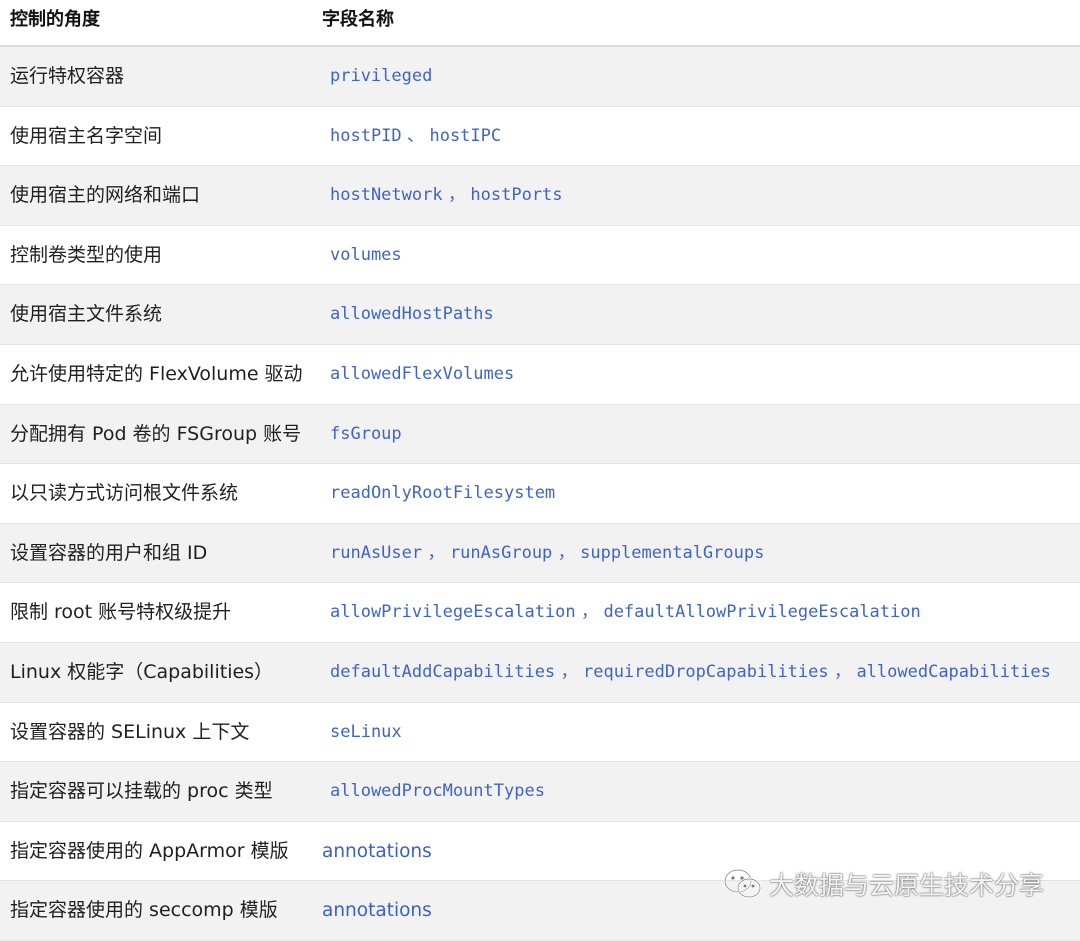  I want to click on aspect-cell: 控制卷类型的使用, so click(86, 254).